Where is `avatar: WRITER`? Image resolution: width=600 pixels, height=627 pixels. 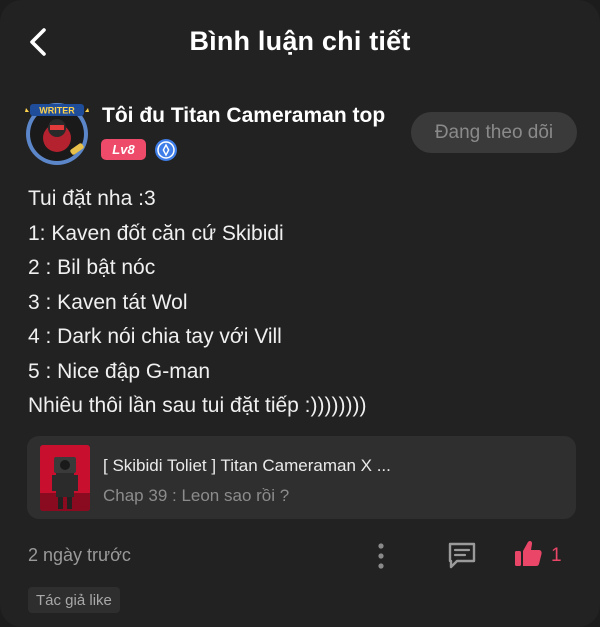
avatar: WRITER is located at coordinates (57, 133).